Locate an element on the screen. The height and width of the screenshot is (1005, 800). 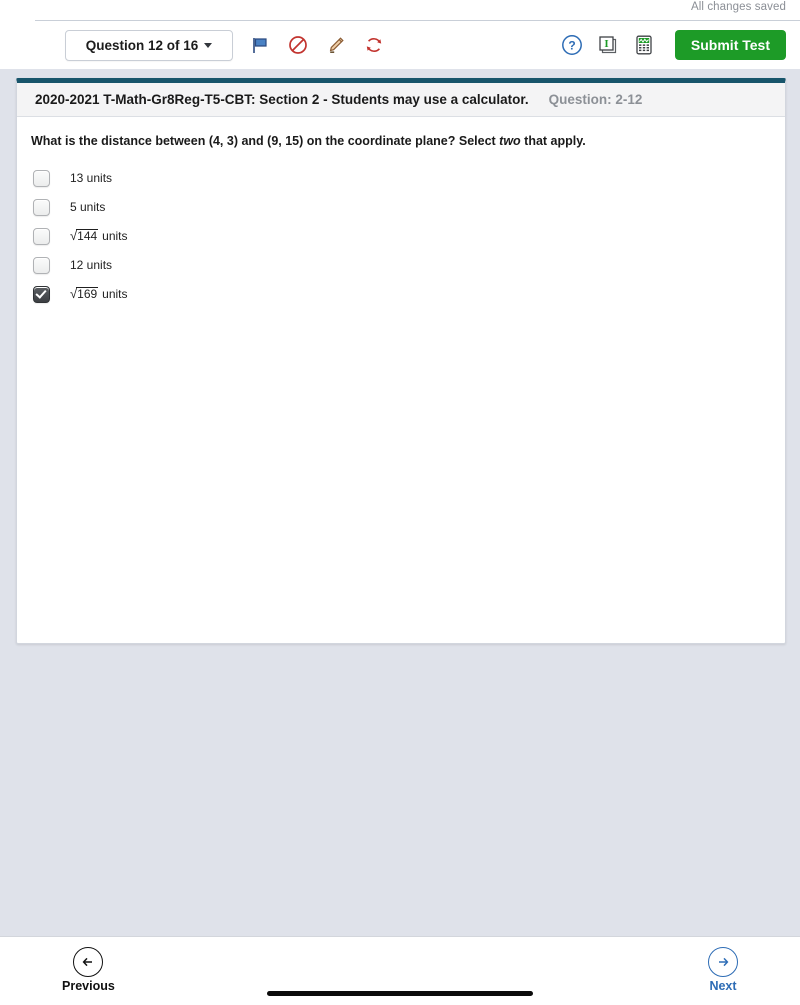
answer-option-text: 13 units is located at coordinates (91, 178).